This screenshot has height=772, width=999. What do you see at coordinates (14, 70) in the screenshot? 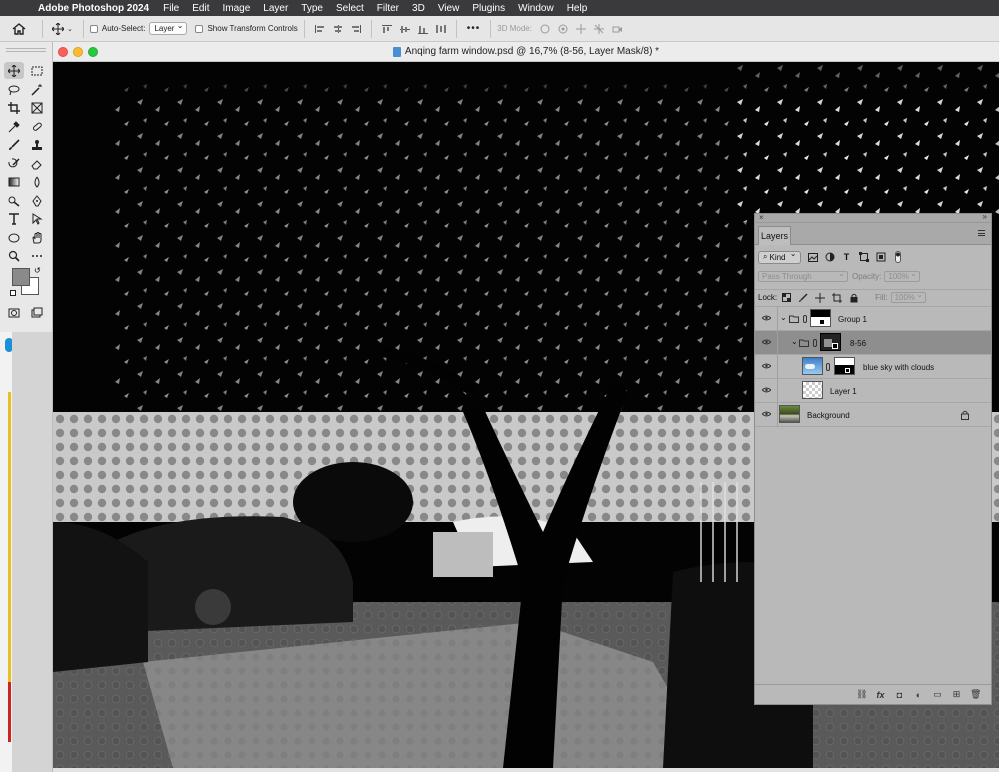
I see `move-tool-icon` at bounding box center [14, 70].